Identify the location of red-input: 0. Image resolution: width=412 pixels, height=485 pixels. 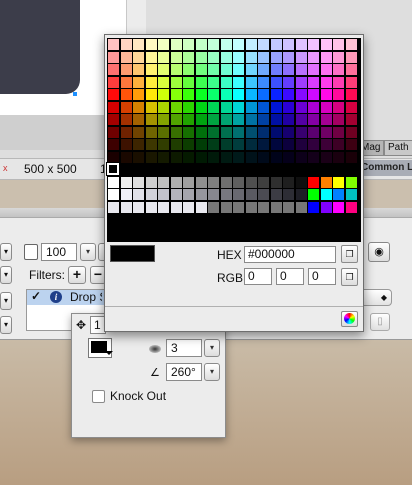
(258, 276).